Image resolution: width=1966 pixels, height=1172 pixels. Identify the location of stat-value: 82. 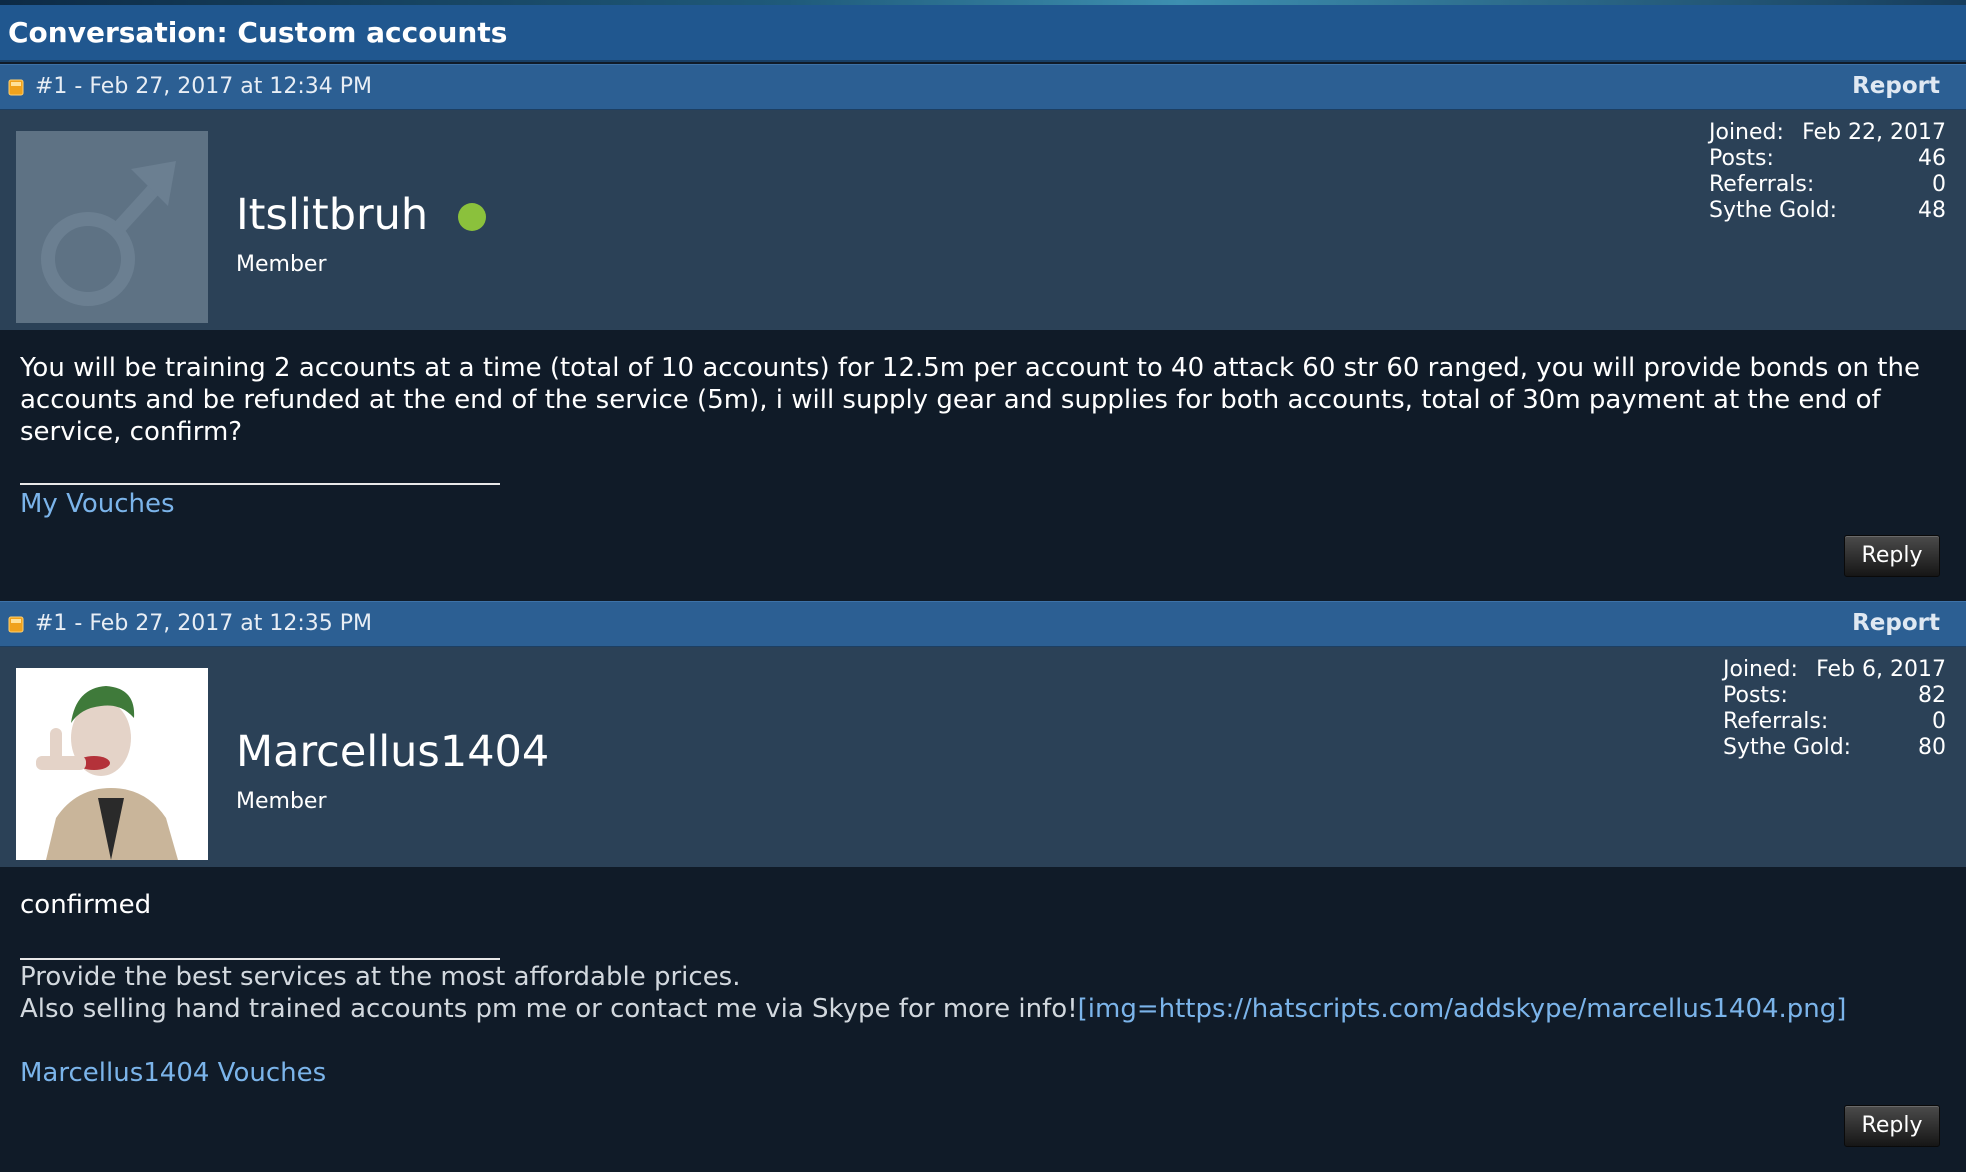
(1932, 695).